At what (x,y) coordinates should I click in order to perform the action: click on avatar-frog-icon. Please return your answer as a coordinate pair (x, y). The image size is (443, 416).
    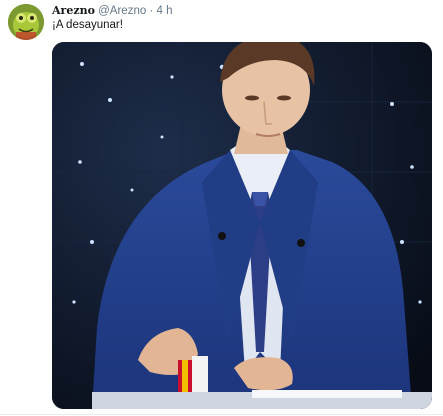
    Looking at the image, I should click on (26, 22).